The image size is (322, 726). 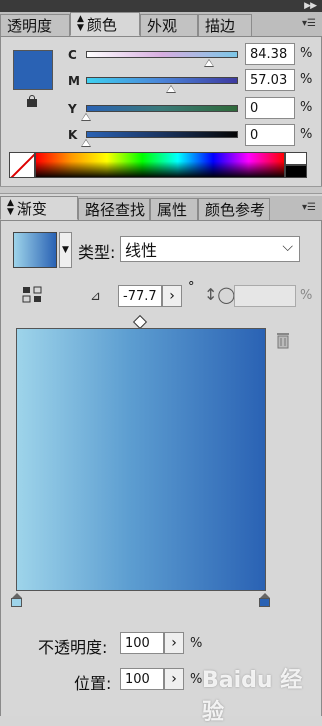 What do you see at coordinates (72, 109) in the screenshot?
I see `yellow-label: Y` at bounding box center [72, 109].